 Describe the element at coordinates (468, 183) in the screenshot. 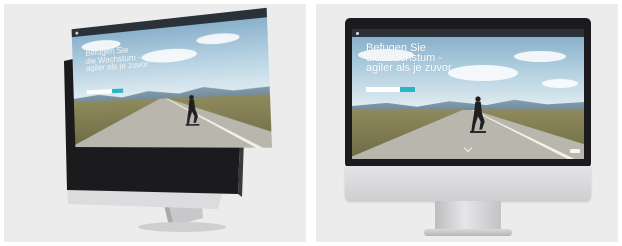

I see `chin` at that location.